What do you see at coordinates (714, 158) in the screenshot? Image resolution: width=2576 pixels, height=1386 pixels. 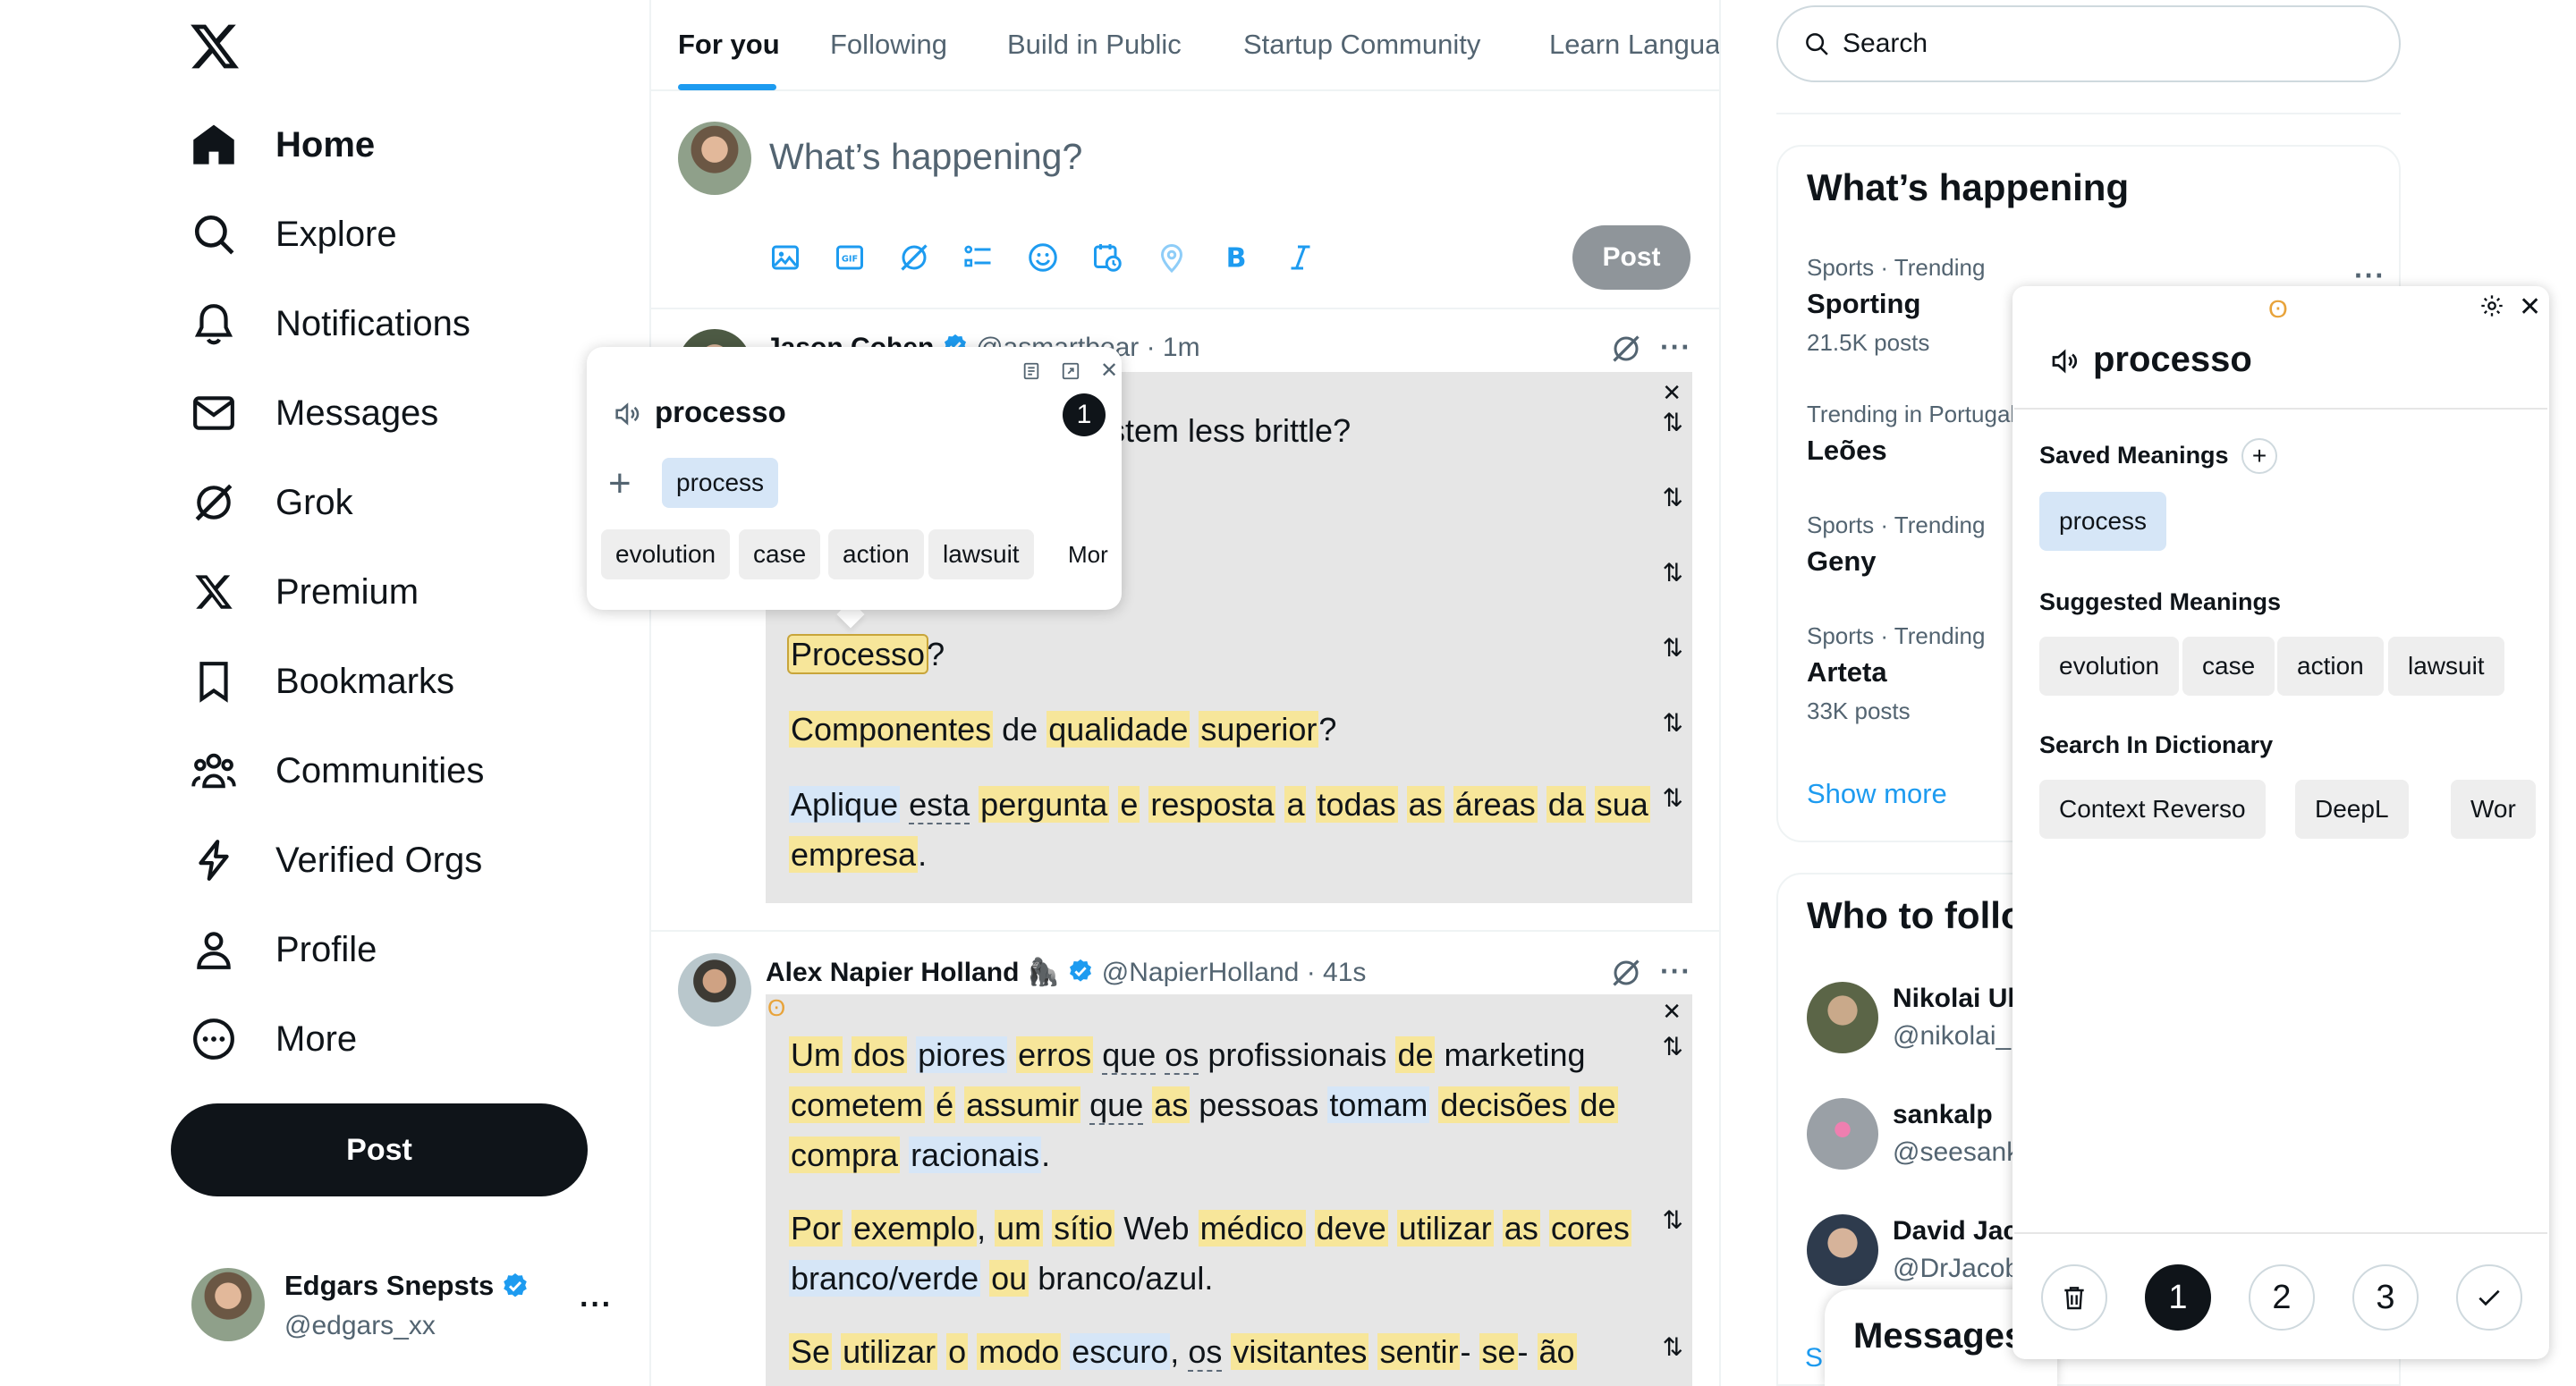 I see `compose-avatar` at bounding box center [714, 158].